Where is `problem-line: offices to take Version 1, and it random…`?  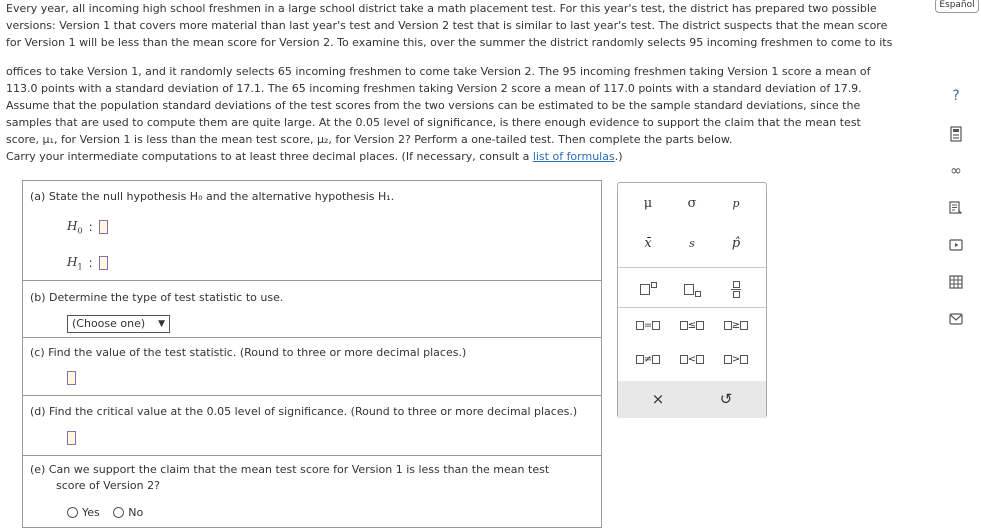
problem-line: offices to take Version 1, and it random… is located at coordinates (438, 71).